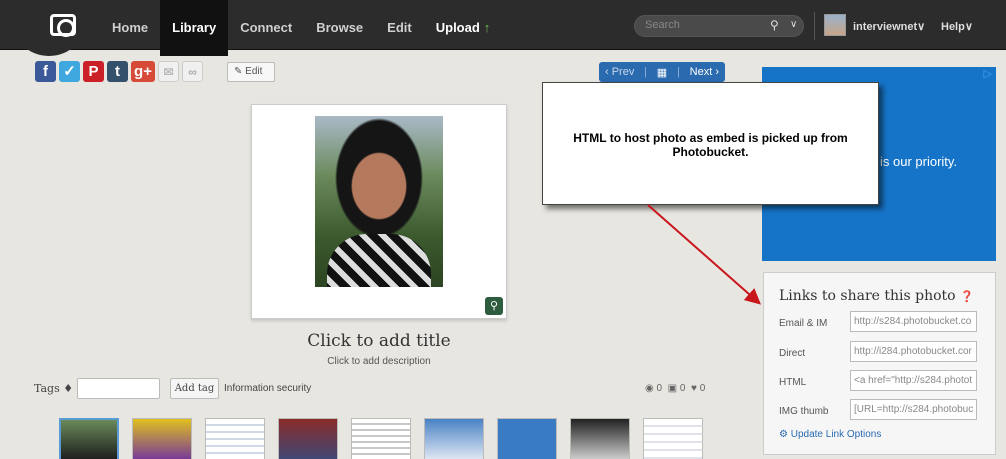  I want to click on nav-edit: Edit, so click(399, 28).